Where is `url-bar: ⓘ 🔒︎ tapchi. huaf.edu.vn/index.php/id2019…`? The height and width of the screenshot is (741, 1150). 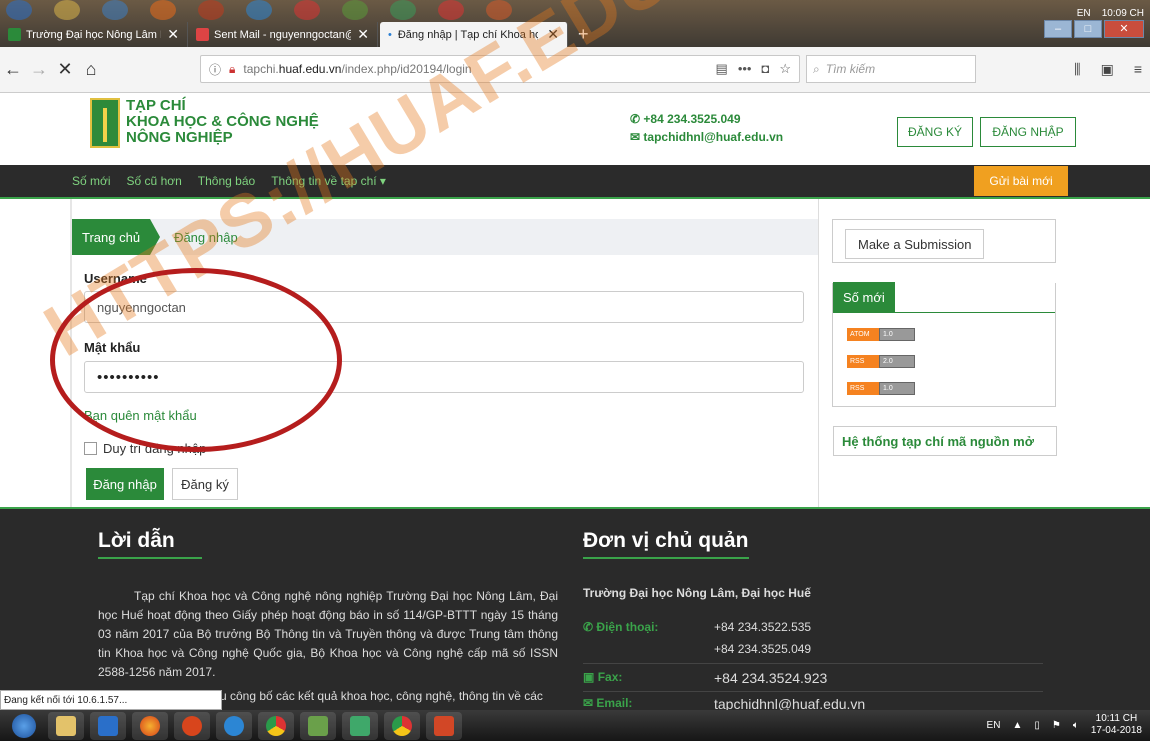 url-bar: ⓘ 🔒︎ tapchi. huaf.edu.vn/index.php/id2019… is located at coordinates (500, 69).